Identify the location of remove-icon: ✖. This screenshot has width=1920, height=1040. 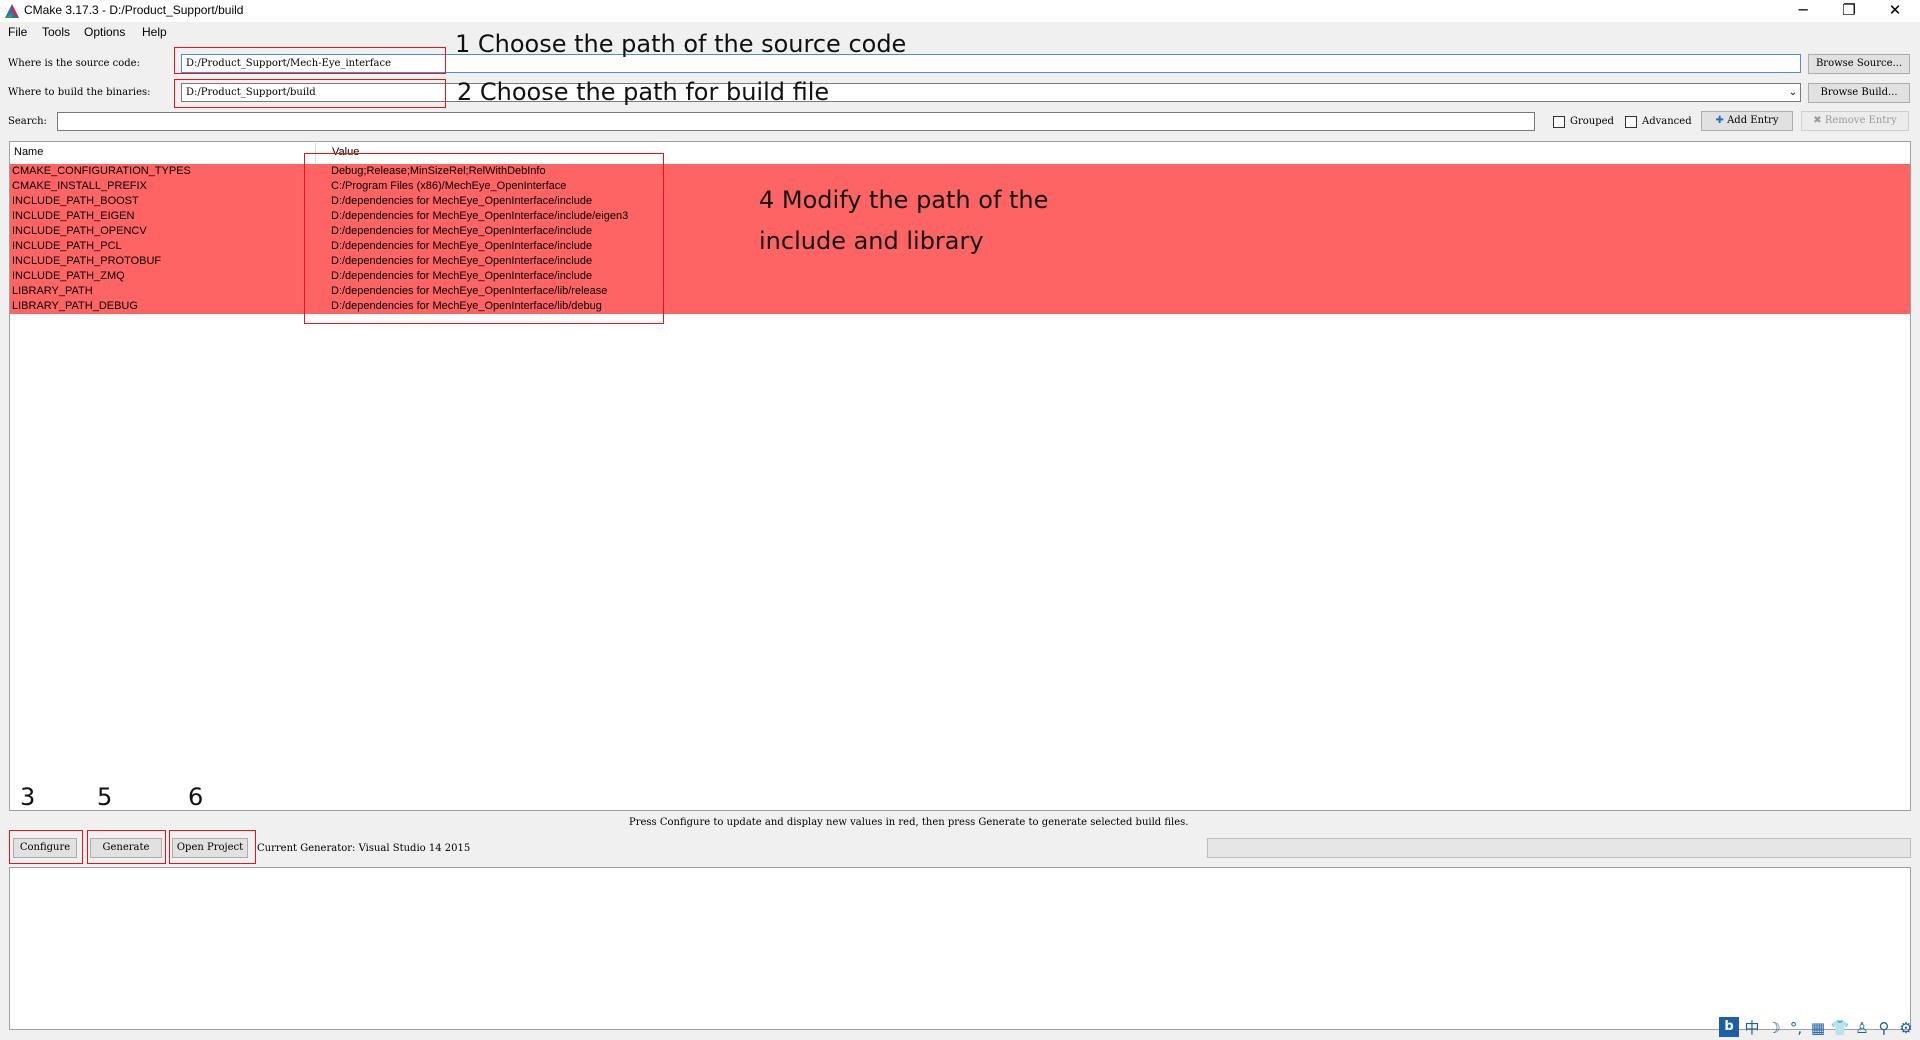
(1817, 120).